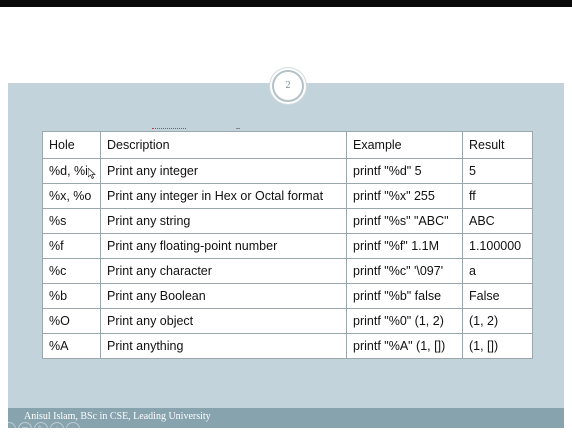  What do you see at coordinates (286, 3) in the screenshot?
I see `top-bar` at bounding box center [286, 3].